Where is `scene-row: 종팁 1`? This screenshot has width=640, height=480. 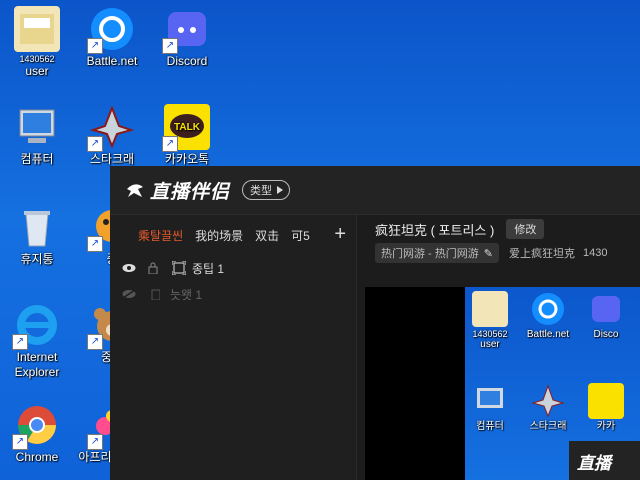
scene-row: 종팁 1 is located at coordinates (233, 268).